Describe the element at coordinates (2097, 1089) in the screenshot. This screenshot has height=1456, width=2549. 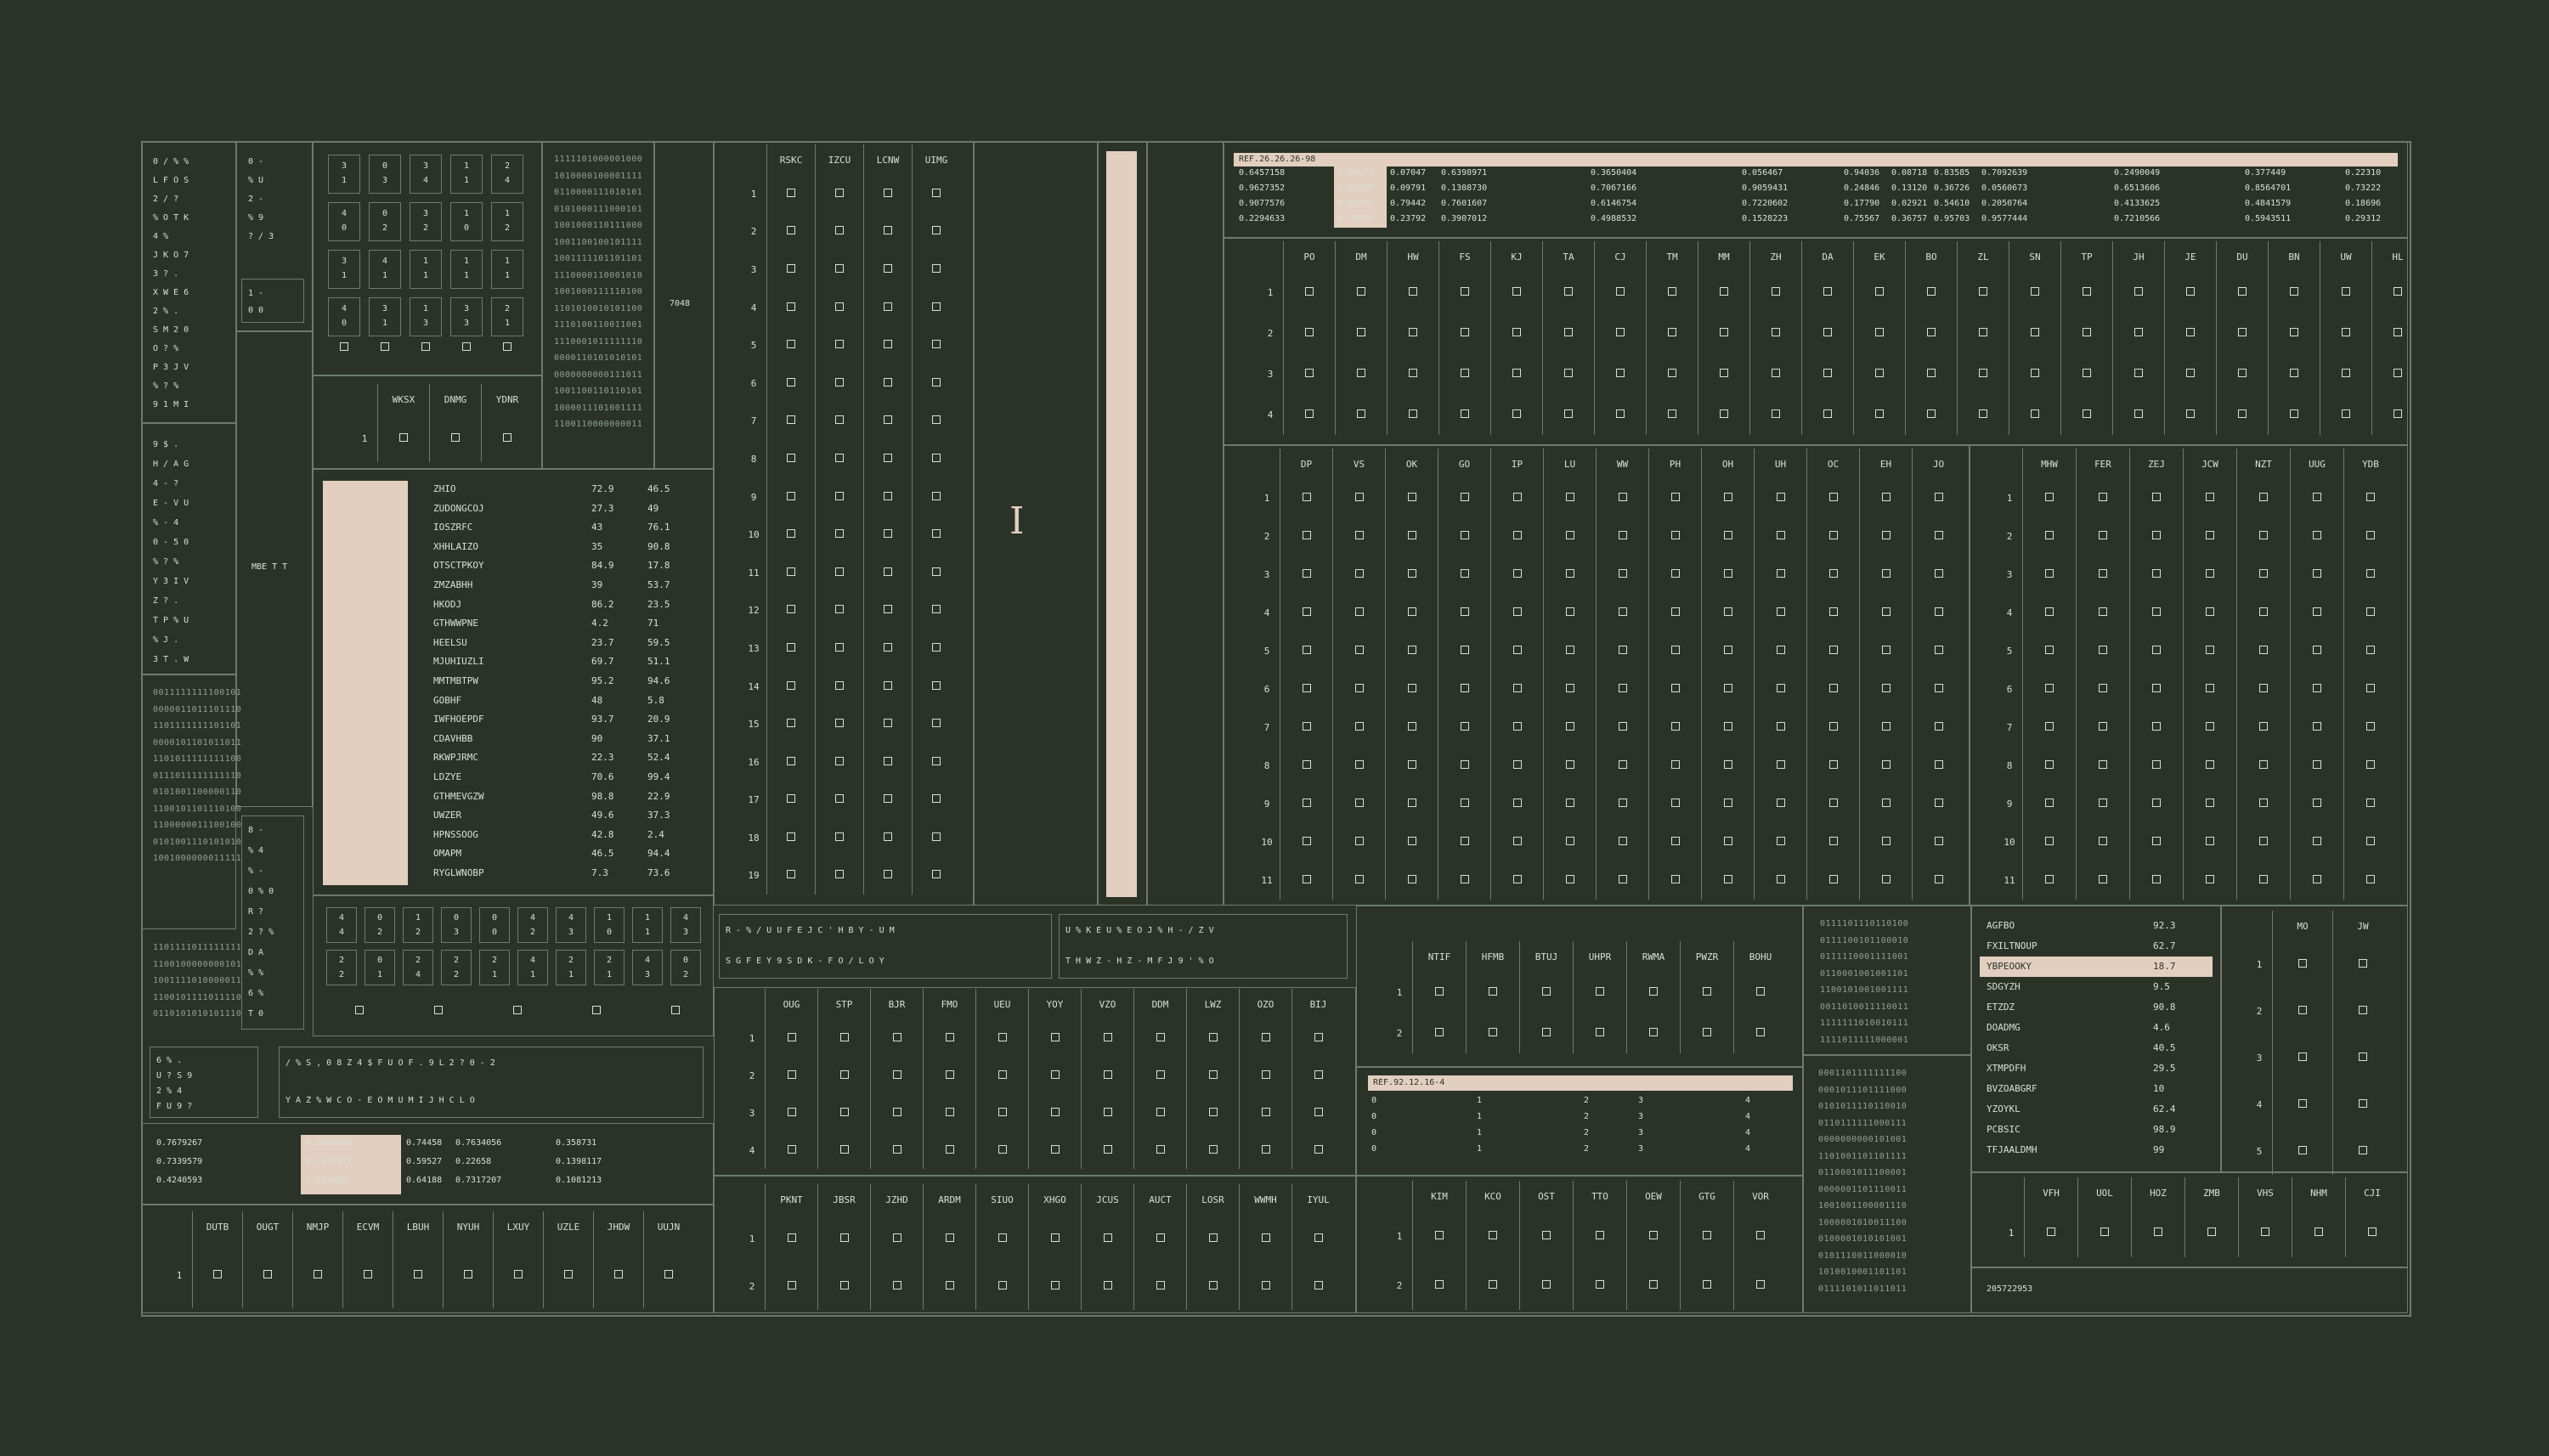
I see `right-list-item: BVZOABGRF 10` at that location.